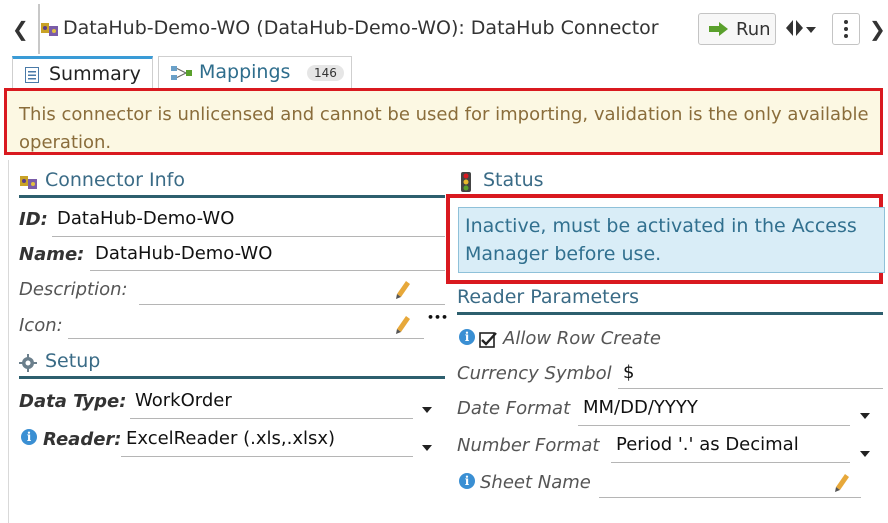 Image resolution: width=888 pixels, height=523 pixels. I want to click on sheet-name-field, so click(730, 497).